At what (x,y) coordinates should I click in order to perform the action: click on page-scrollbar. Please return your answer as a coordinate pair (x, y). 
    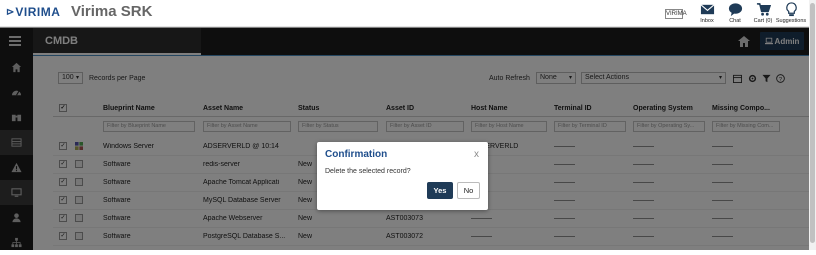
    Looking at the image, I should click on (812, 125).